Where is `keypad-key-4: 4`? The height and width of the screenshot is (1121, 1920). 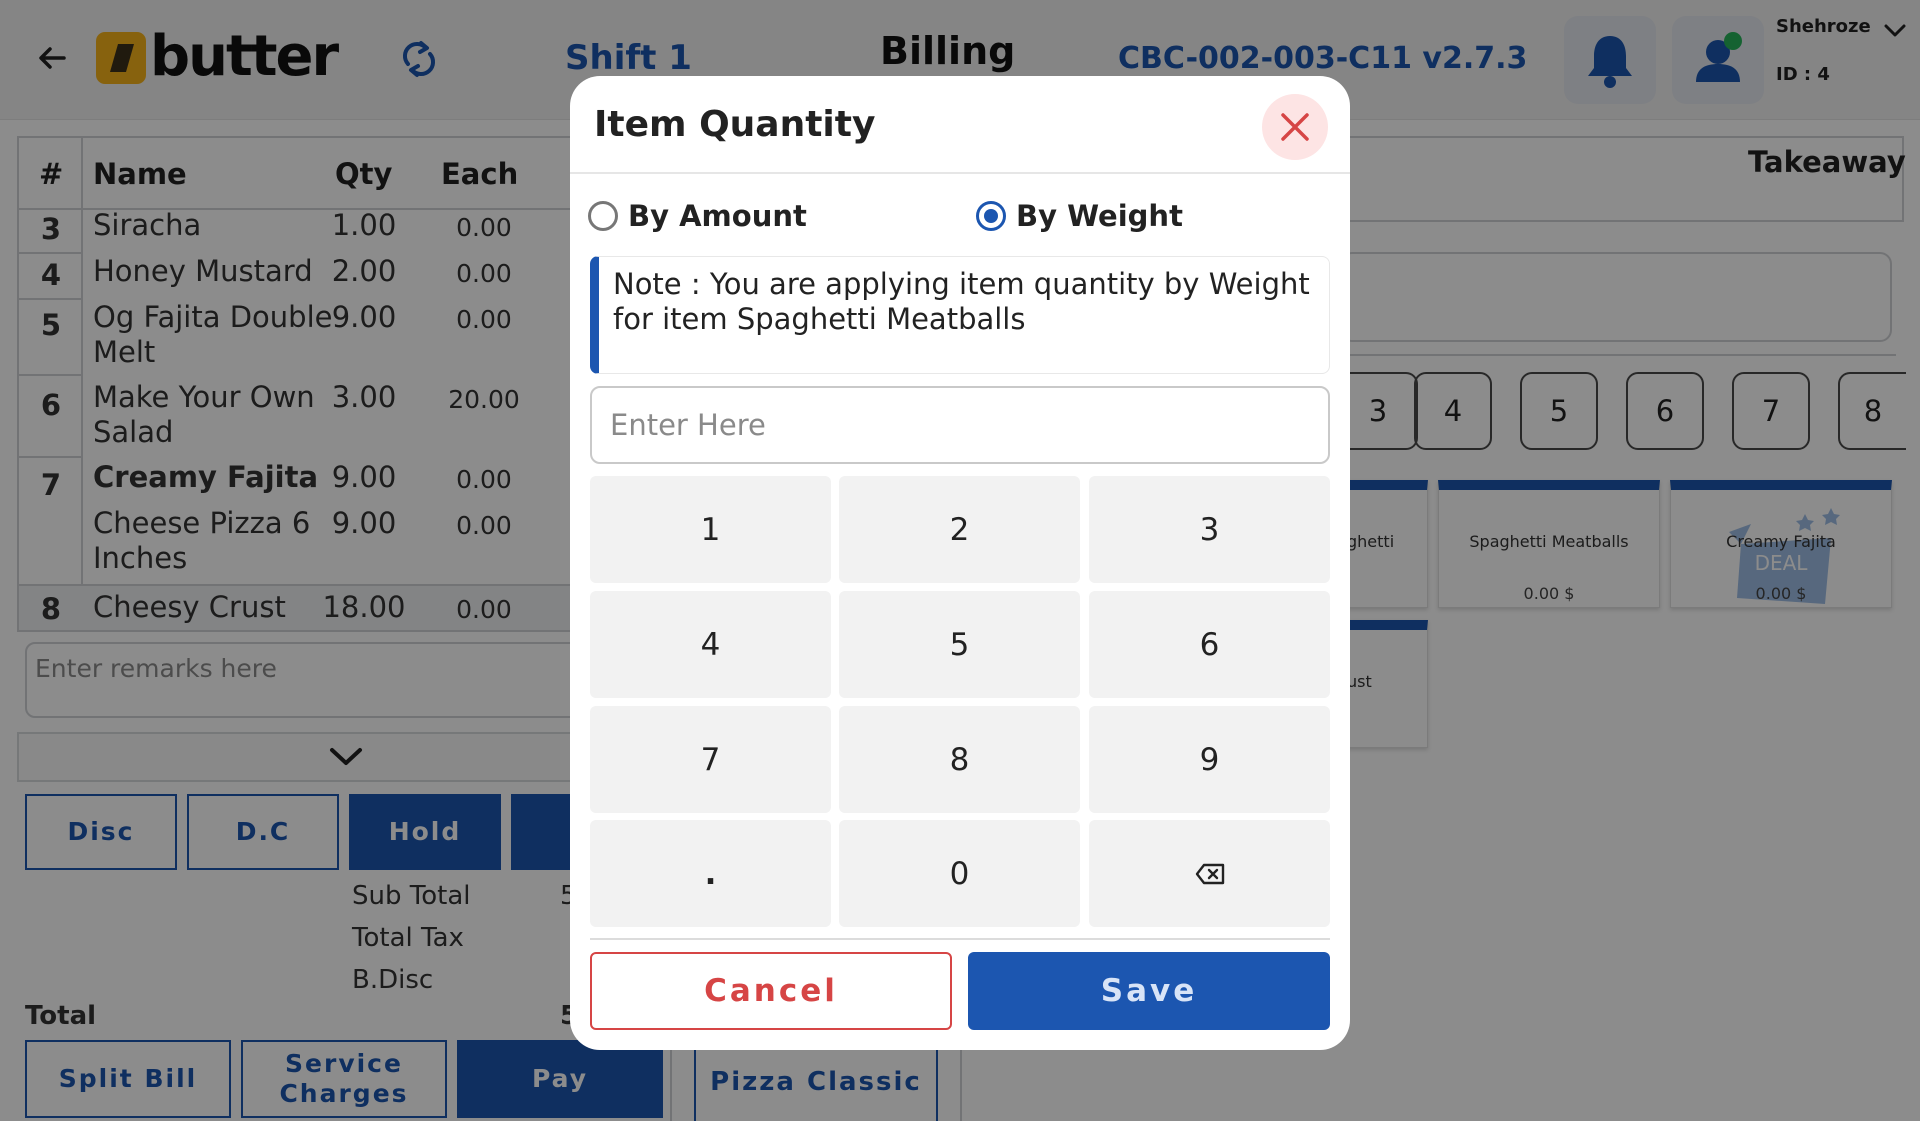 keypad-key-4: 4 is located at coordinates (710, 644).